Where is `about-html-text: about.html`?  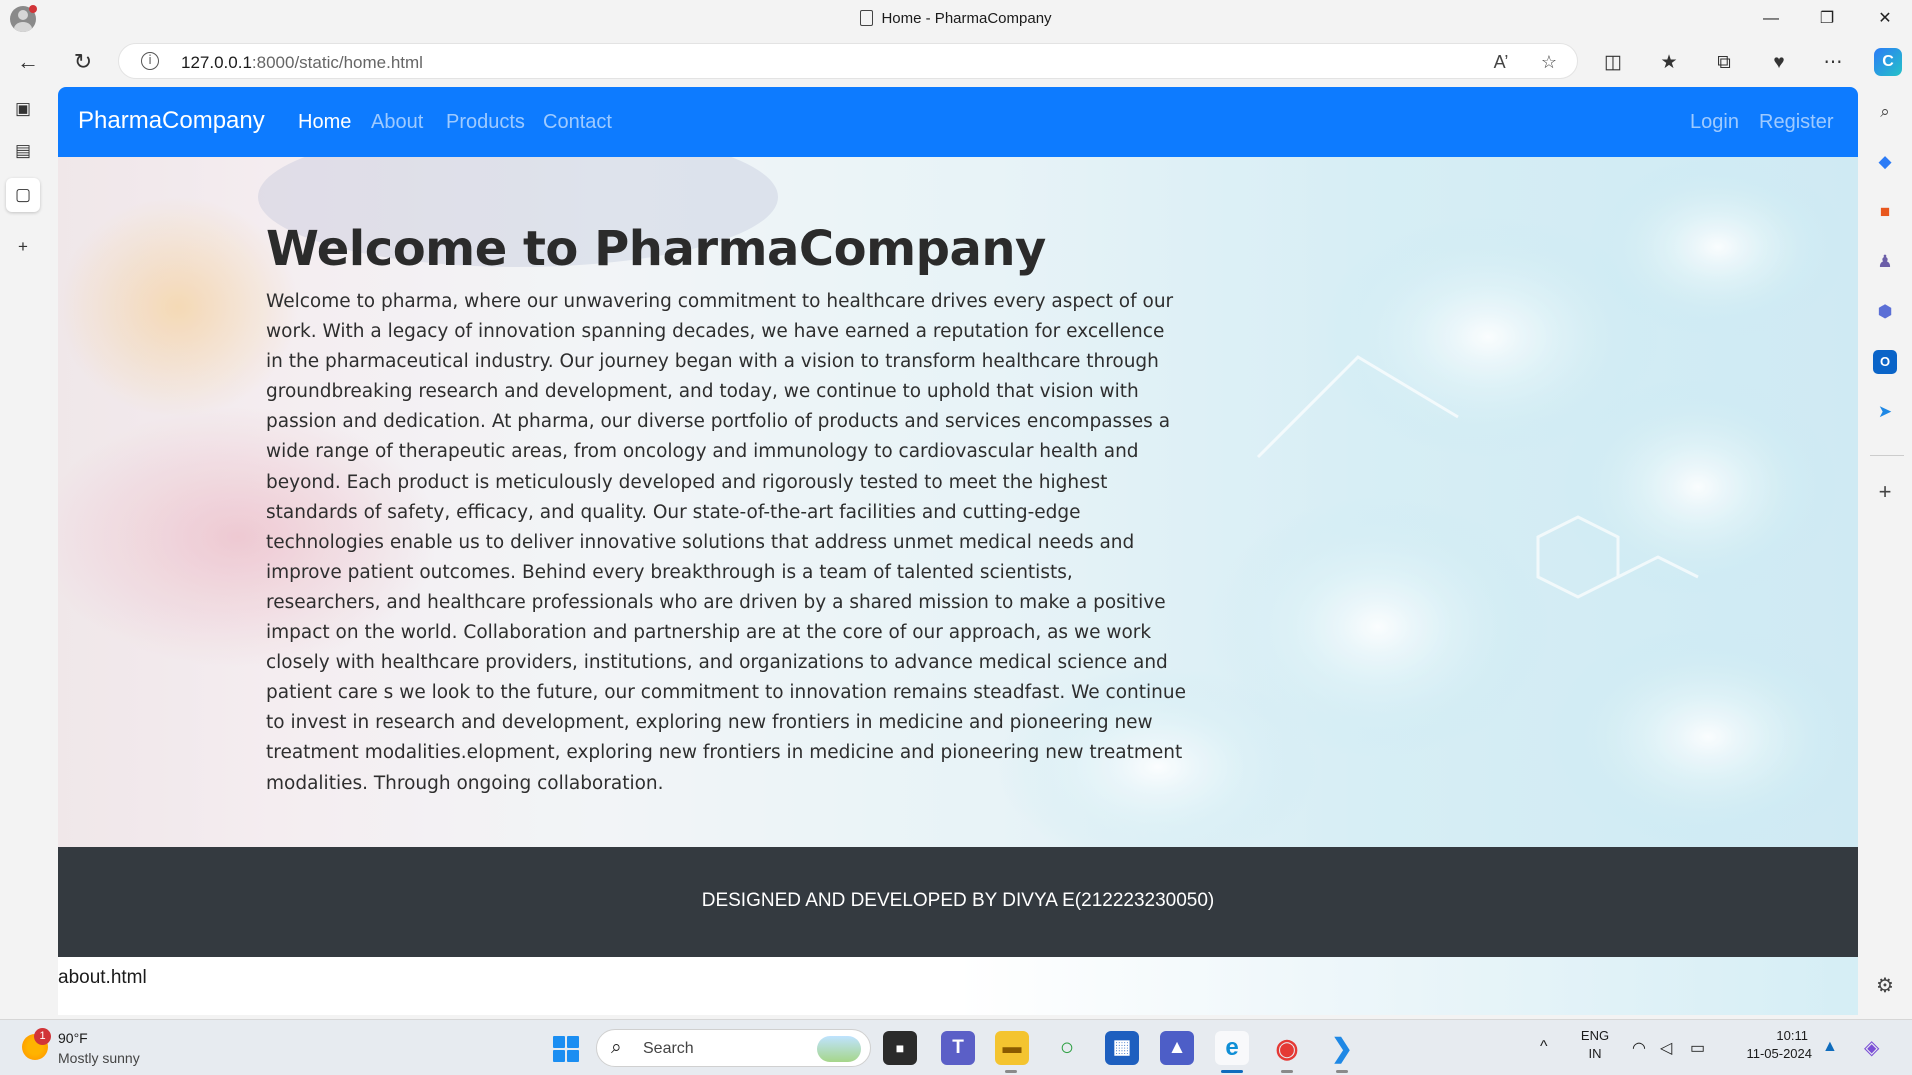
about-html-text: about.html is located at coordinates (102, 977).